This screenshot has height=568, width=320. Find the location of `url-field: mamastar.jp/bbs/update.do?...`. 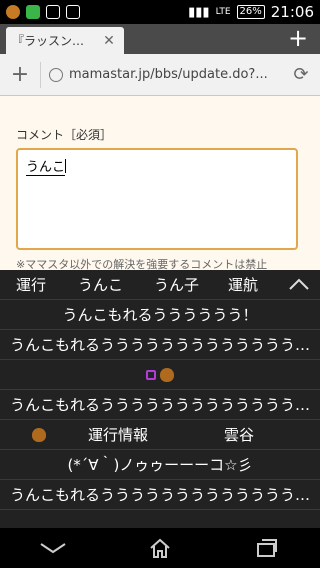

url-field: mamastar.jp/bbs/update.do?... is located at coordinates (179, 74).